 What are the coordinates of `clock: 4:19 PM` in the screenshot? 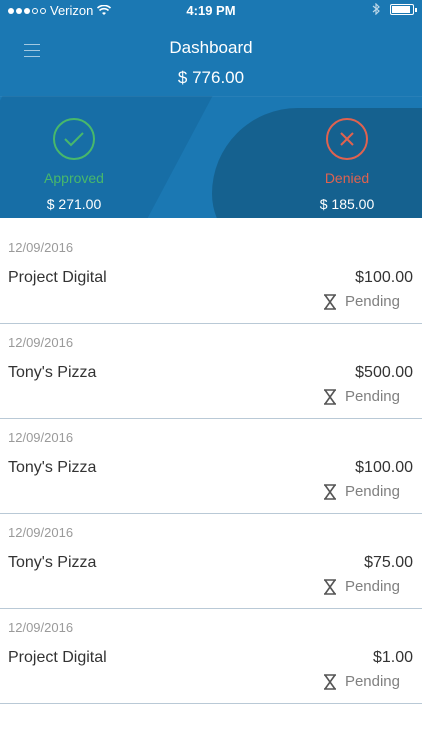 It's located at (211, 10).